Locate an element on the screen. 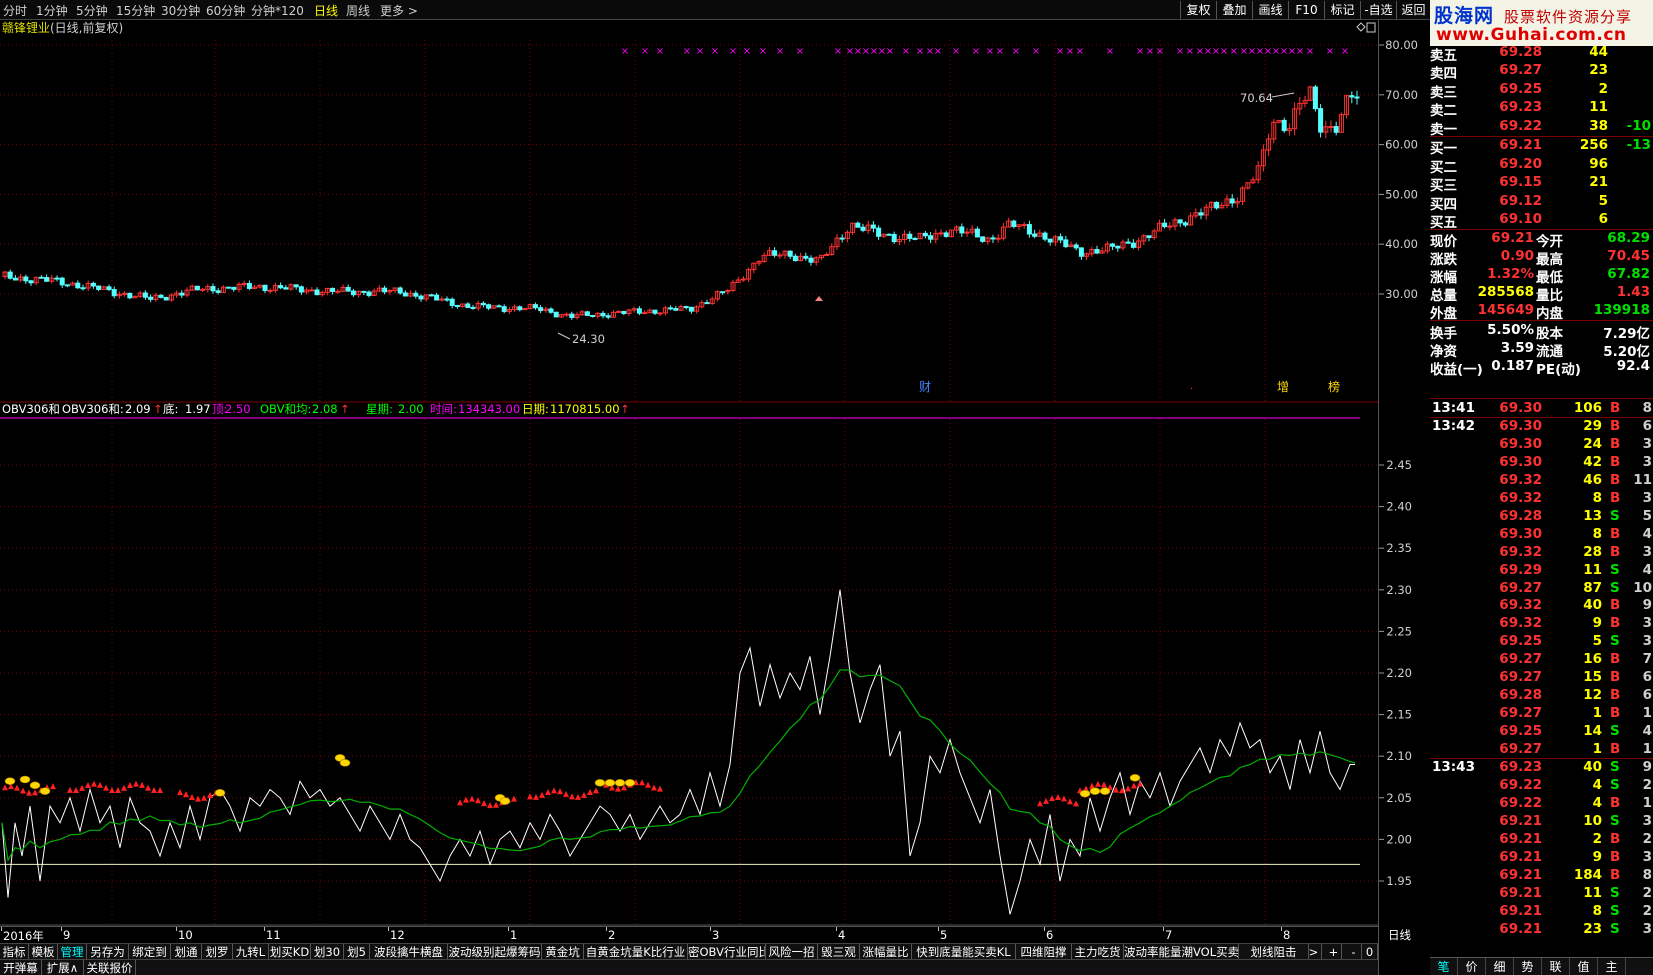  tick-row: 69.21 9 B 3 is located at coordinates (1541, 858).